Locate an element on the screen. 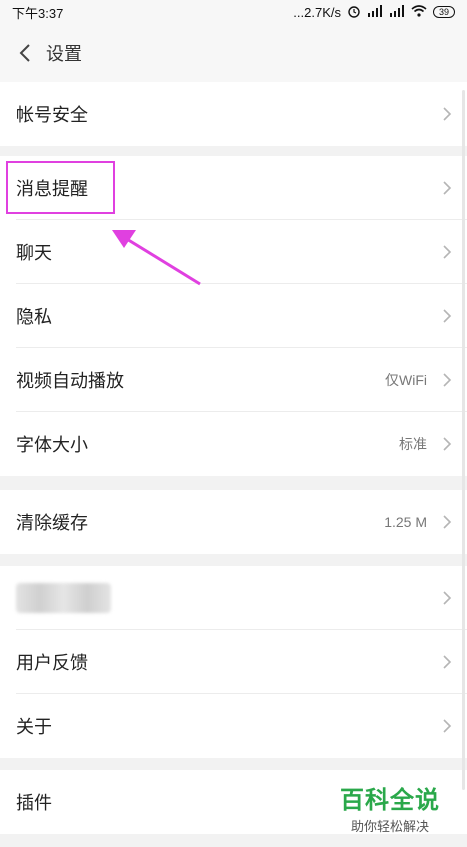 This screenshot has height=847, width=467. row-label: 聊天 is located at coordinates (34, 253).